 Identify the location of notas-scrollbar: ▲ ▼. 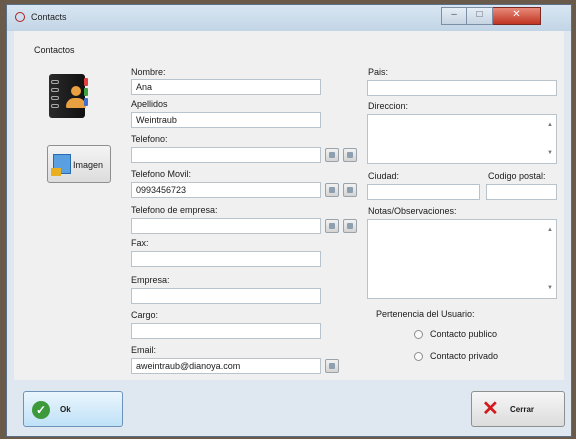
(550, 259).